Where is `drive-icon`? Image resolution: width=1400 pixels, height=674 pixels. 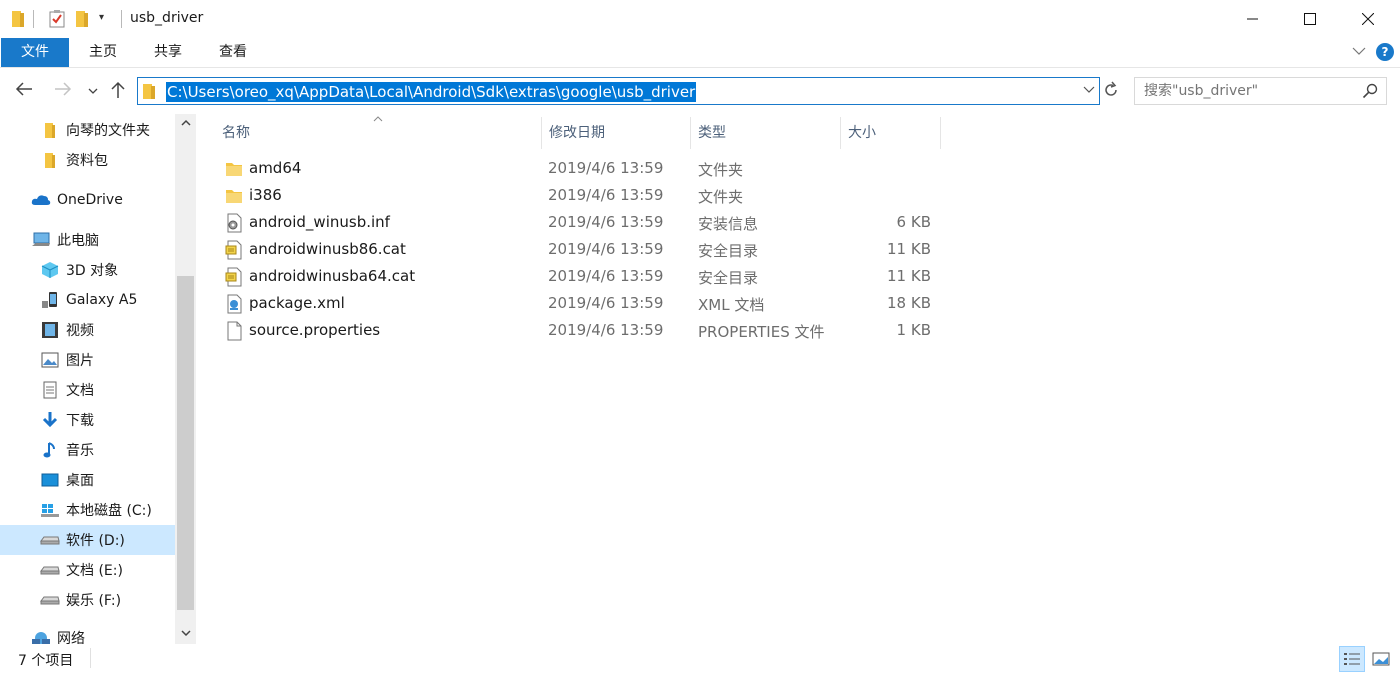 drive-icon is located at coordinates (50, 540).